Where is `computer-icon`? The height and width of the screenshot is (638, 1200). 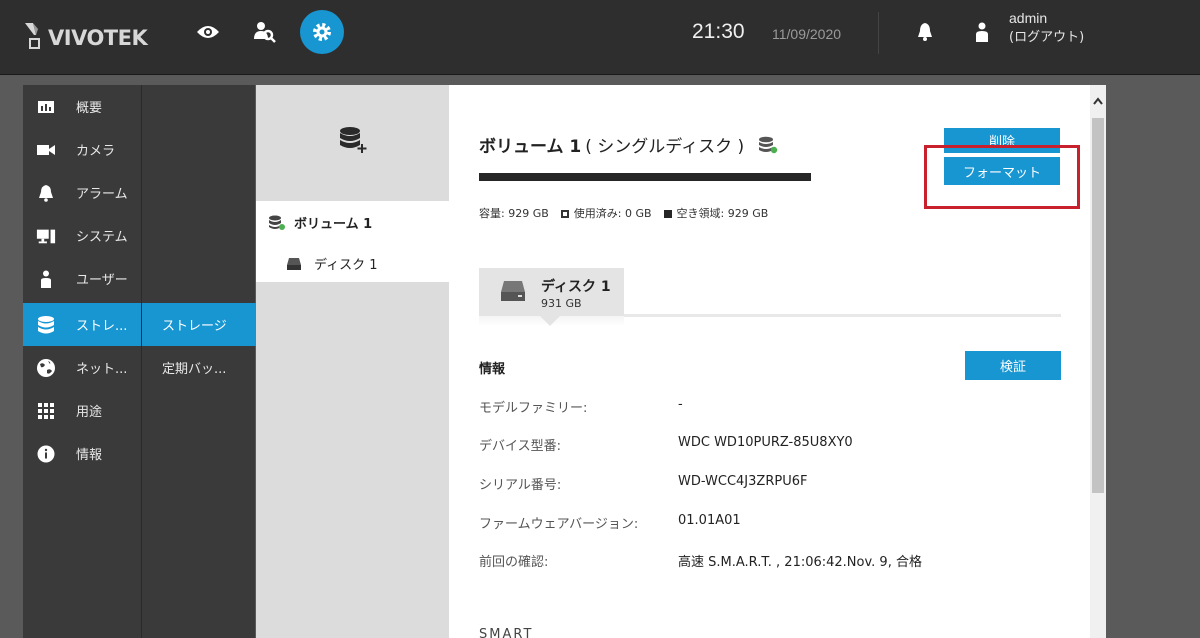
computer-icon is located at coordinates (46, 236).